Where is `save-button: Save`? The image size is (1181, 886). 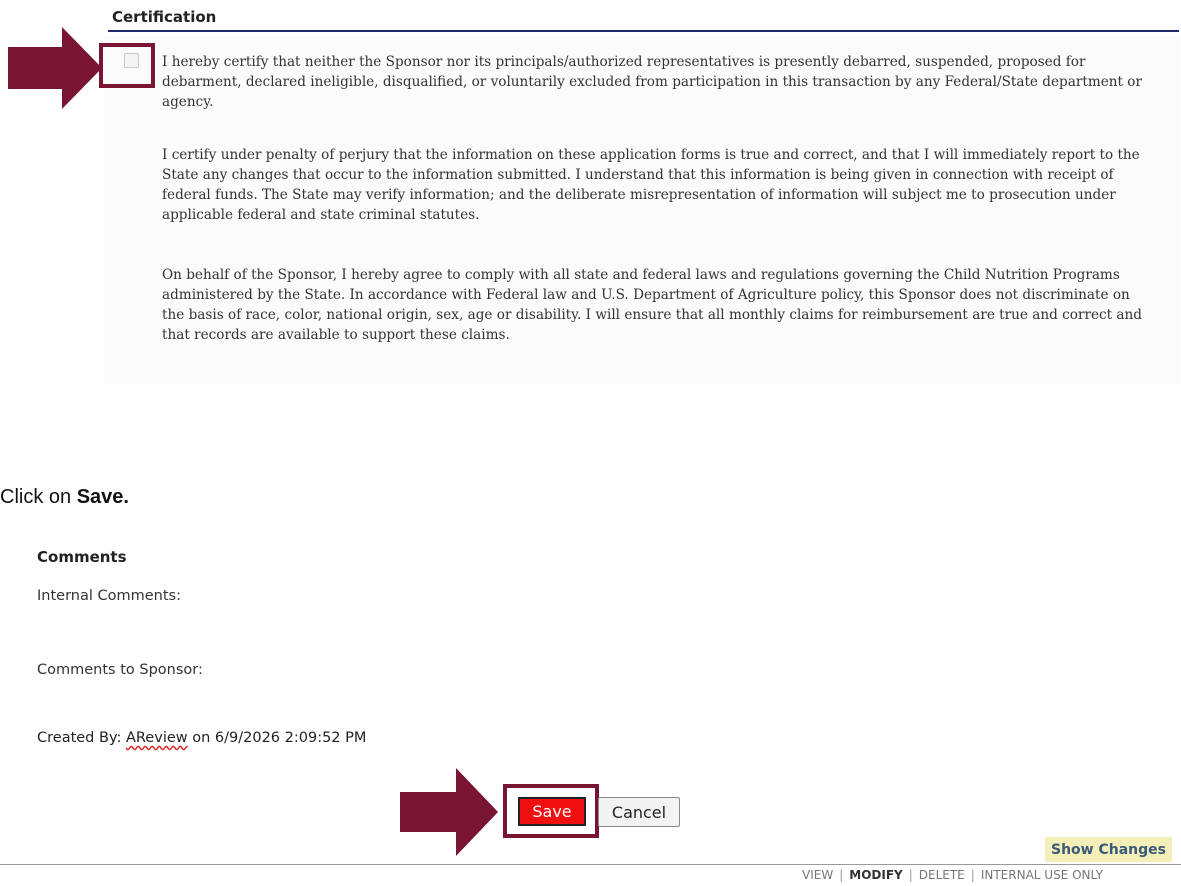
save-button: Save is located at coordinates (552, 811).